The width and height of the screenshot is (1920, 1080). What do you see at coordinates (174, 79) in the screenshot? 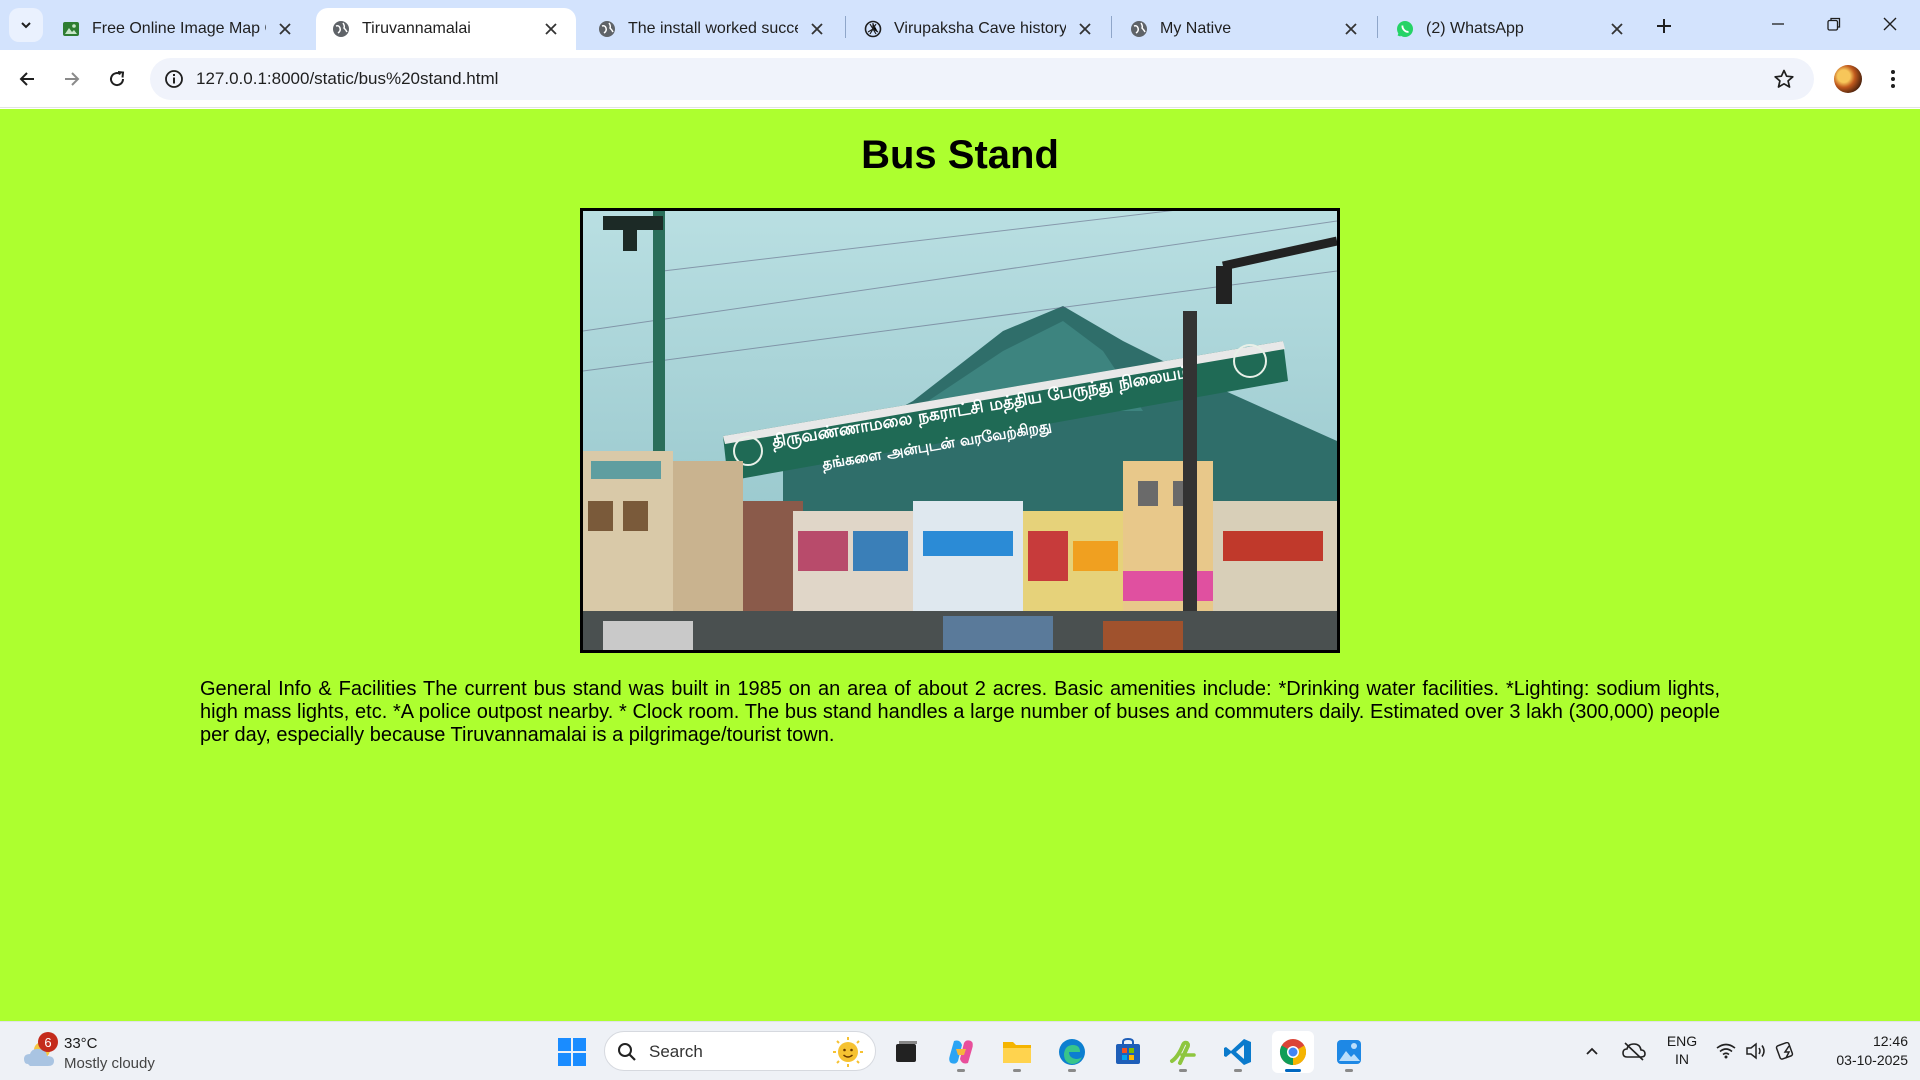
I see `site-info-icon` at bounding box center [174, 79].